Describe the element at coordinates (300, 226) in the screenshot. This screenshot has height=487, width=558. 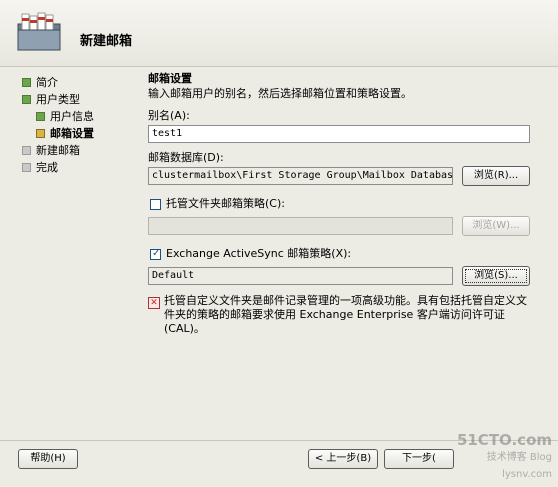
I see `managed-folder-field` at that location.